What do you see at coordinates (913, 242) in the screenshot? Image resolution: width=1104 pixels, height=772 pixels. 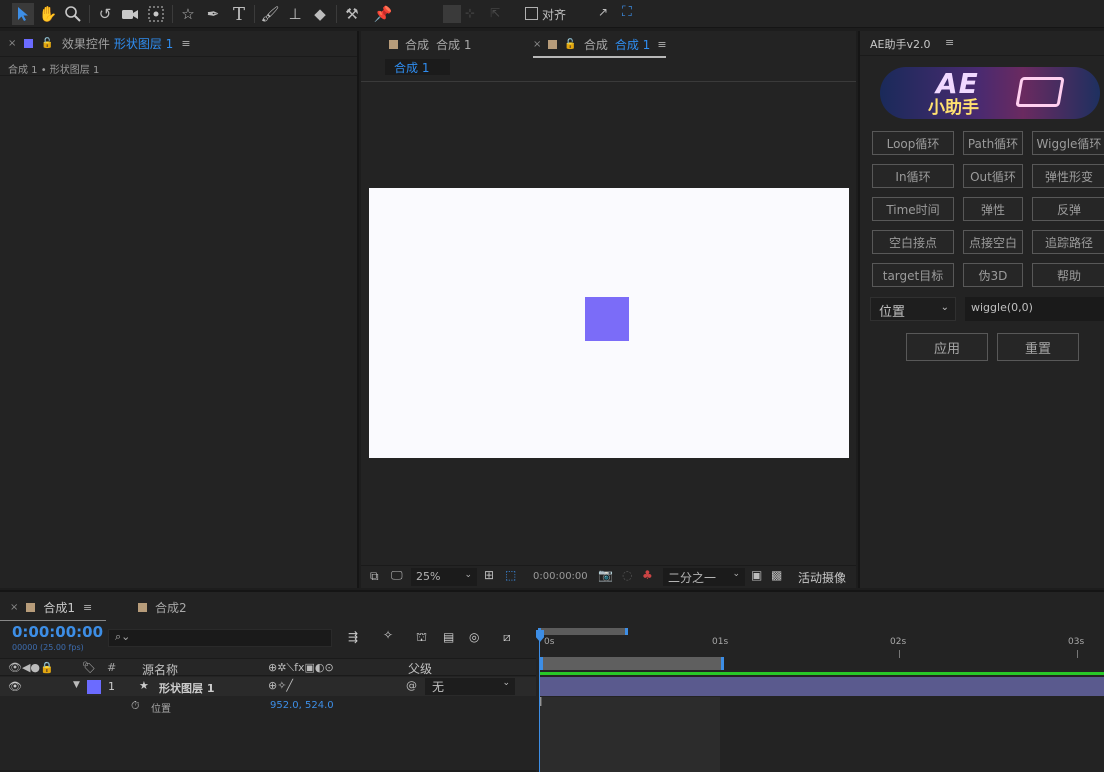 I see `ae-helper-button: 空白接点` at bounding box center [913, 242].